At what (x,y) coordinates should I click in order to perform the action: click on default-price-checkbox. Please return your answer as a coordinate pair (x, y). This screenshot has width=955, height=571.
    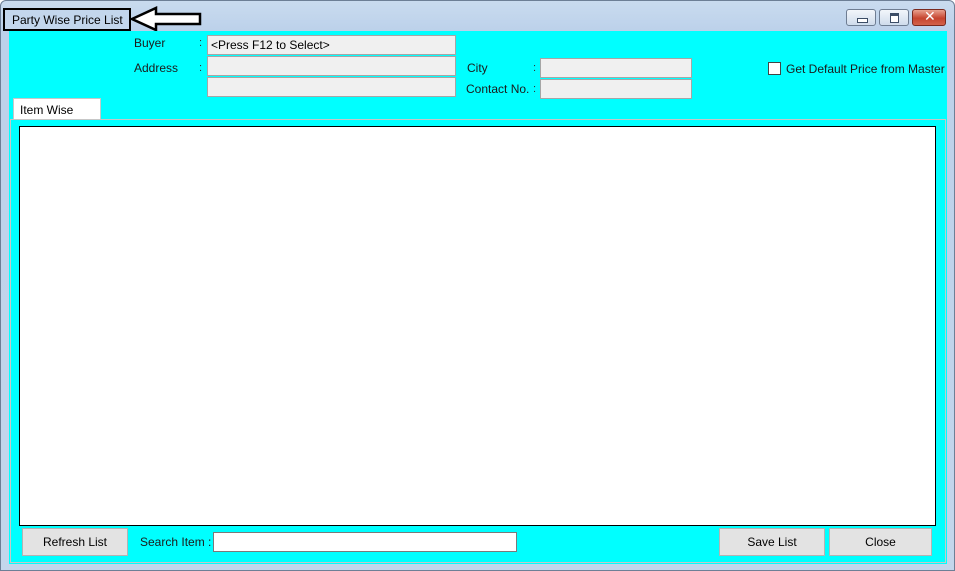
    Looking at the image, I should click on (774, 68).